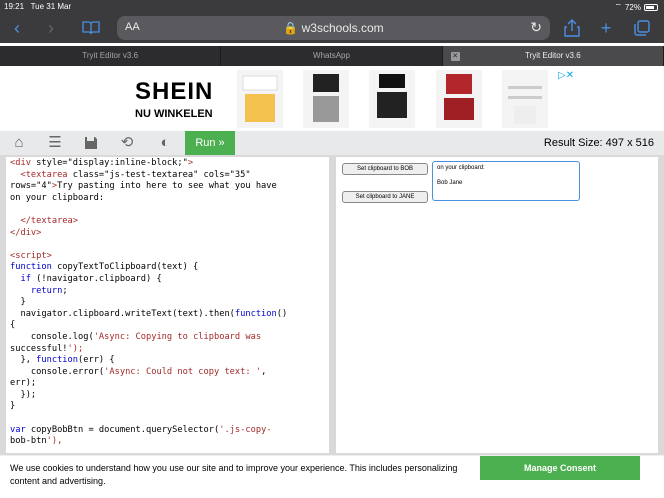 This screenshot has height=498, width=664. I want to click on ad-banner: SHEIN NU WINKELEN ▷✕, so click(332, 98).